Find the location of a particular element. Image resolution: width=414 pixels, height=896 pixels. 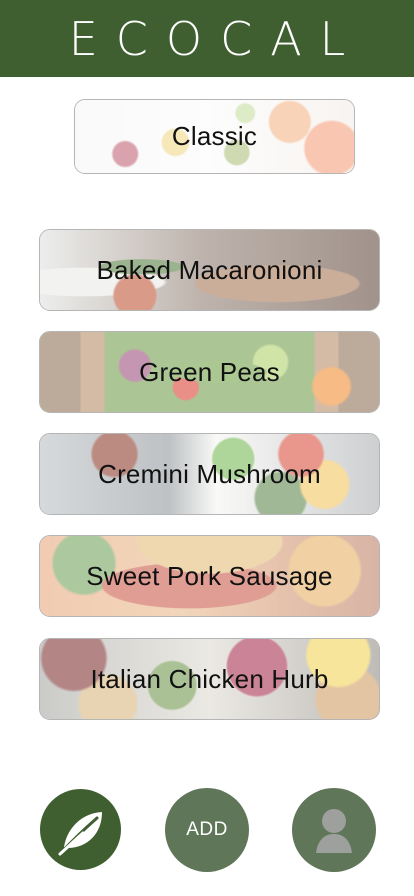

home-button is located at coordinates (80, 829).